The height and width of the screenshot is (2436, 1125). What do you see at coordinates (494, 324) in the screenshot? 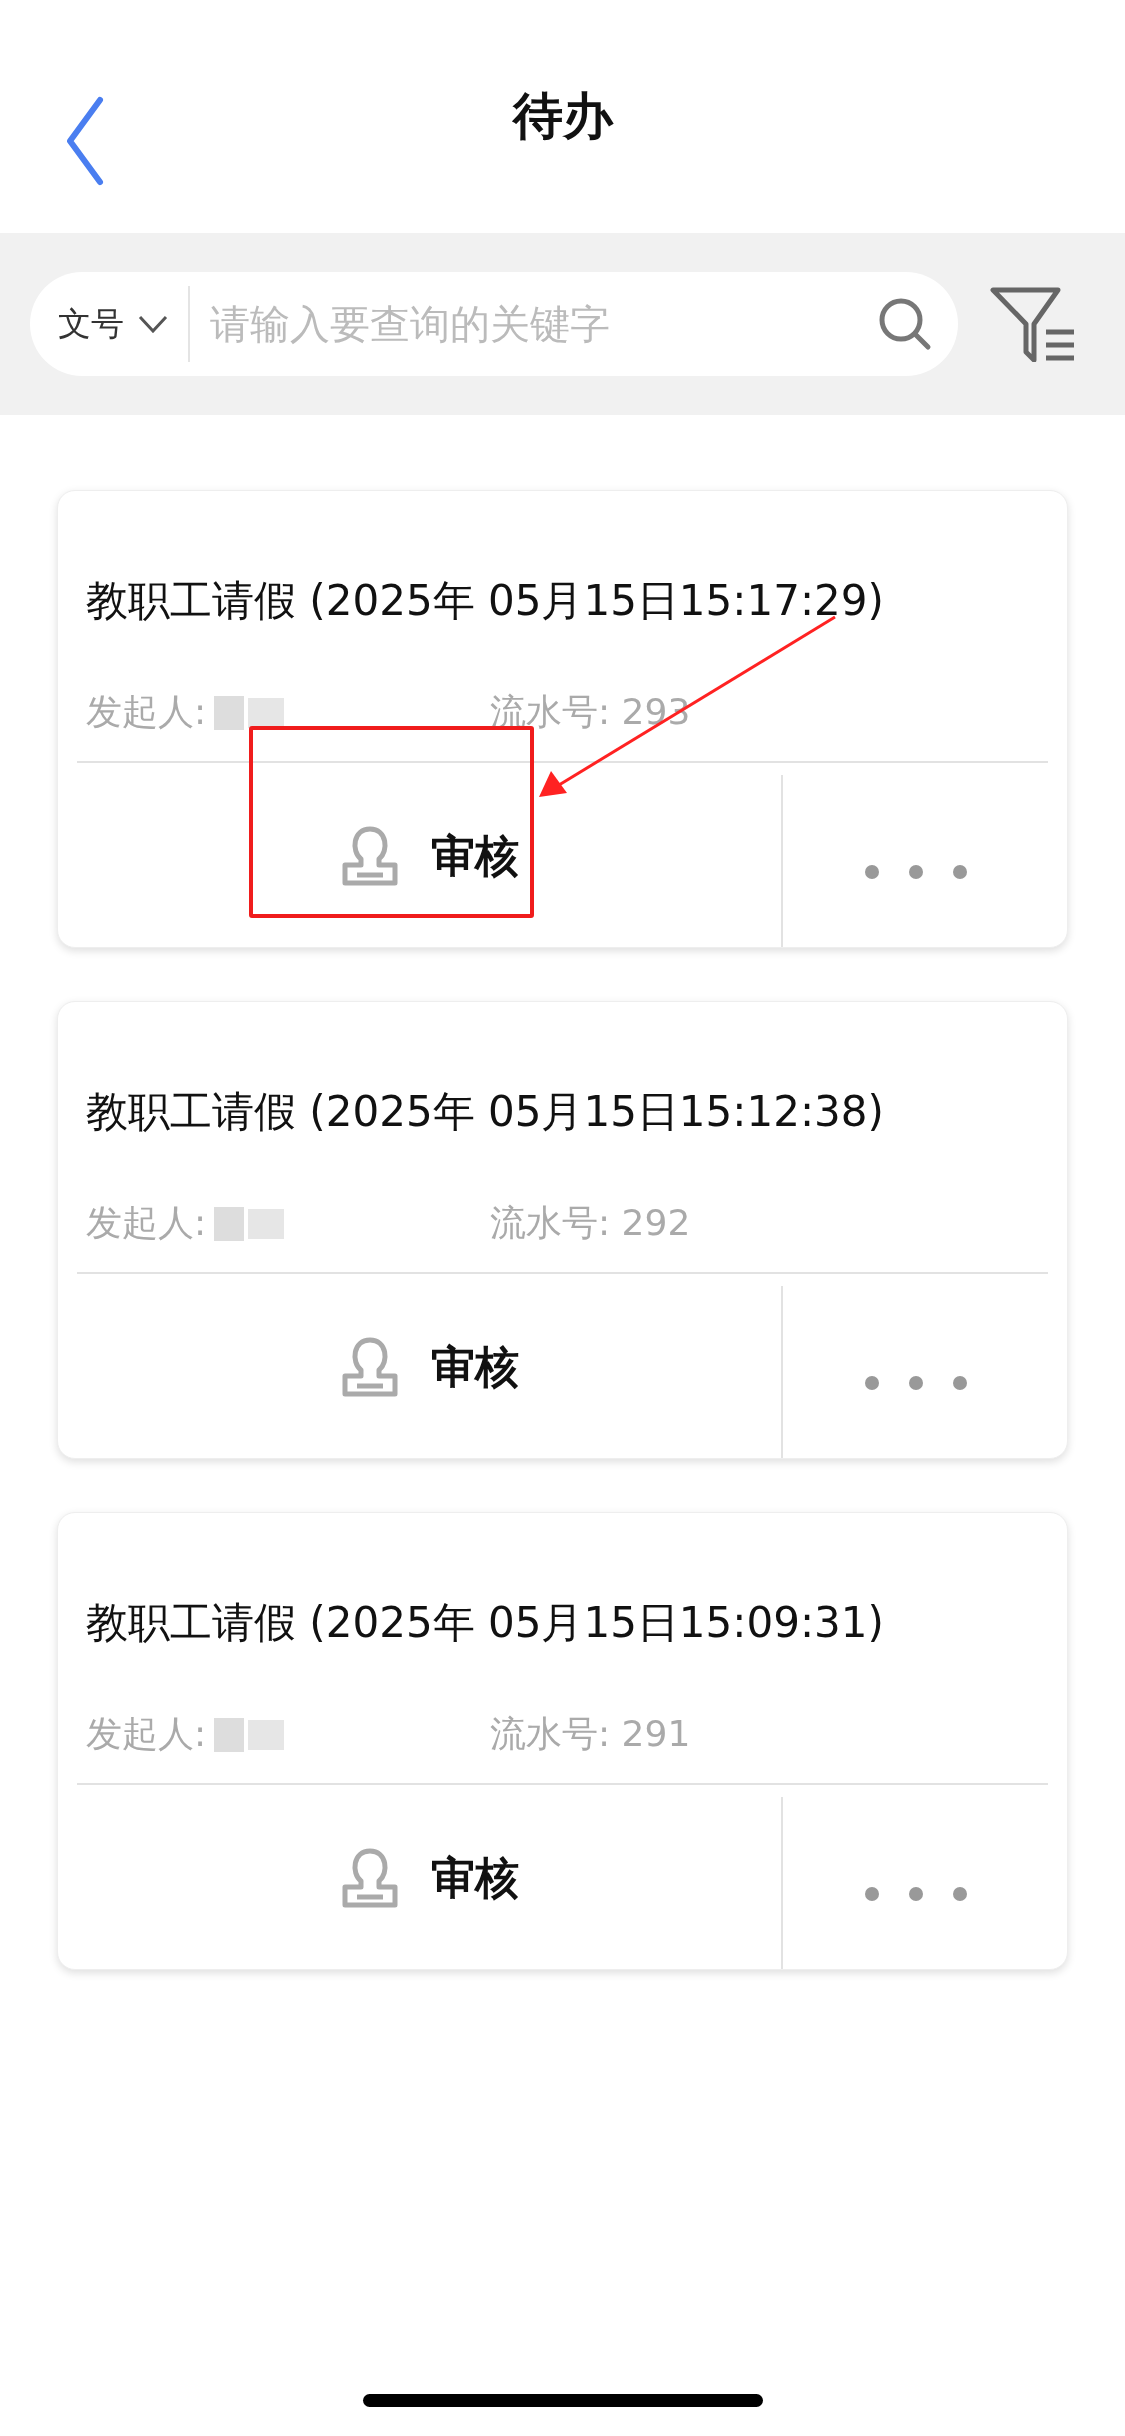
I see `search-field: 文号 请输入要查询的关键字` at bounding box center [494, 324].